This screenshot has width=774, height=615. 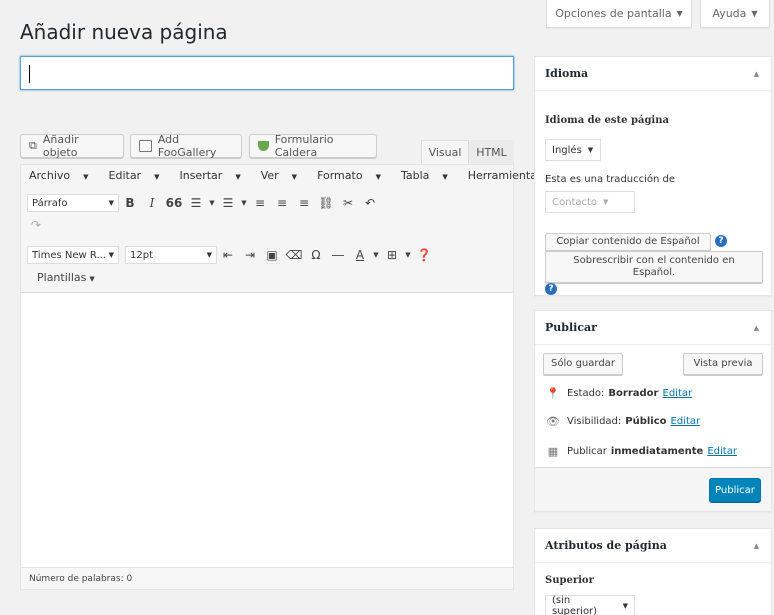 I want to click on calendar-icon: ▦, so click(x=553, y=451).